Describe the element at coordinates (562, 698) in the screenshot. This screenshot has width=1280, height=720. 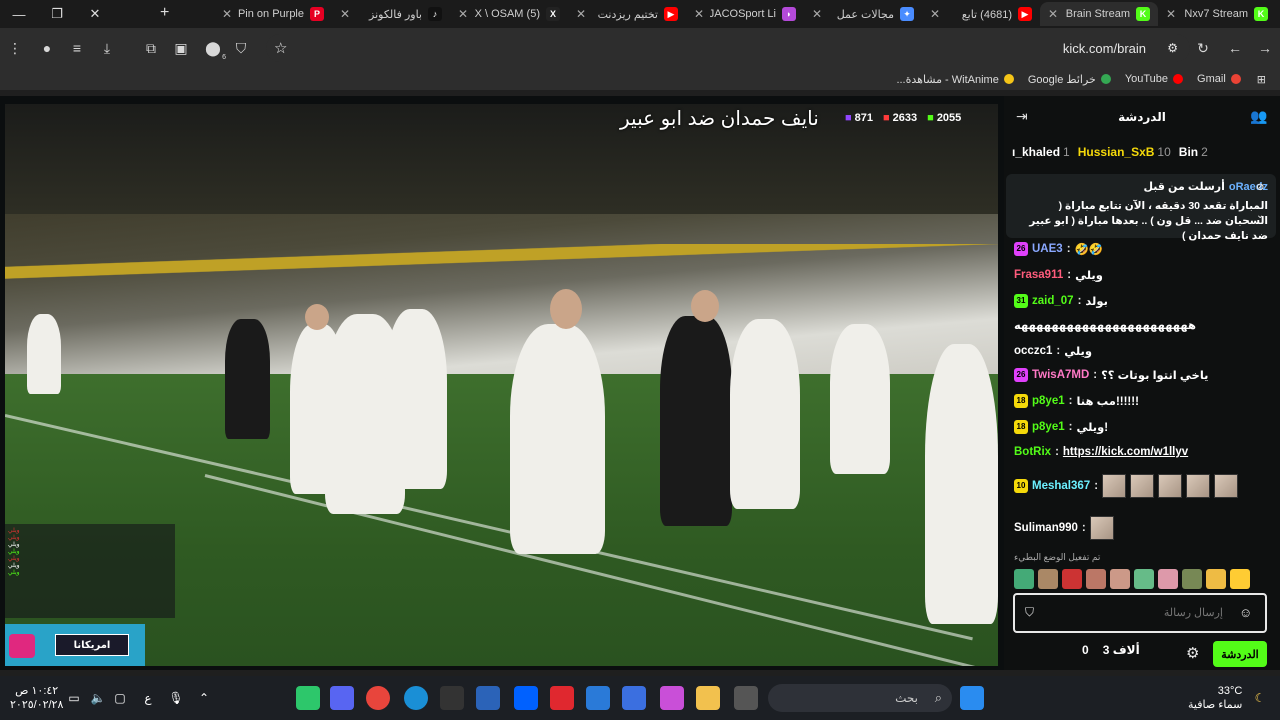
I see `game-icon` at that location.